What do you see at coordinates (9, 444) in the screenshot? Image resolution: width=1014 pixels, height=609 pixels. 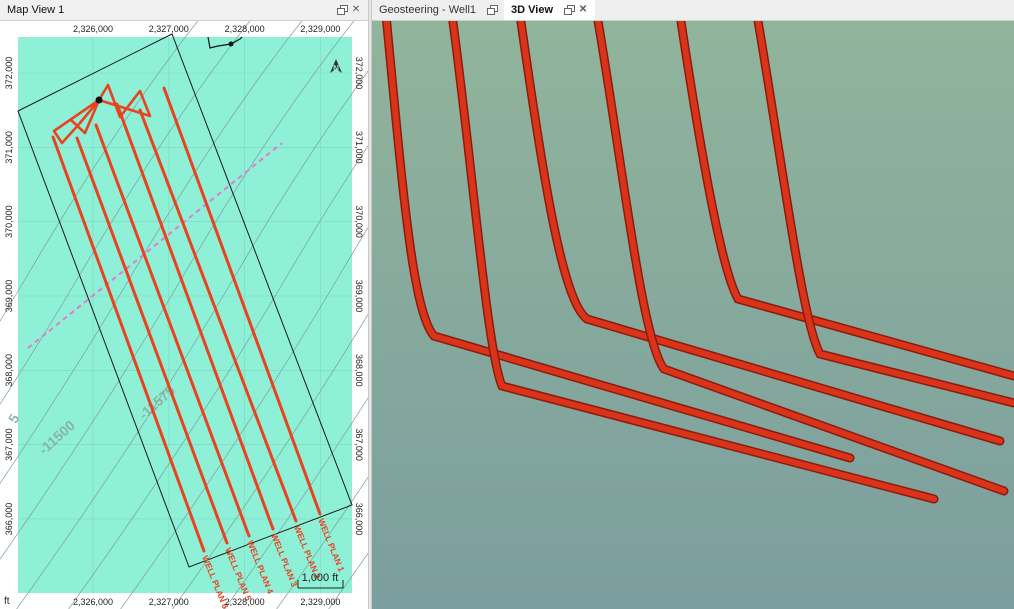 I see `y-tick-label-left: 367,000` at bounding box center [9, 444].